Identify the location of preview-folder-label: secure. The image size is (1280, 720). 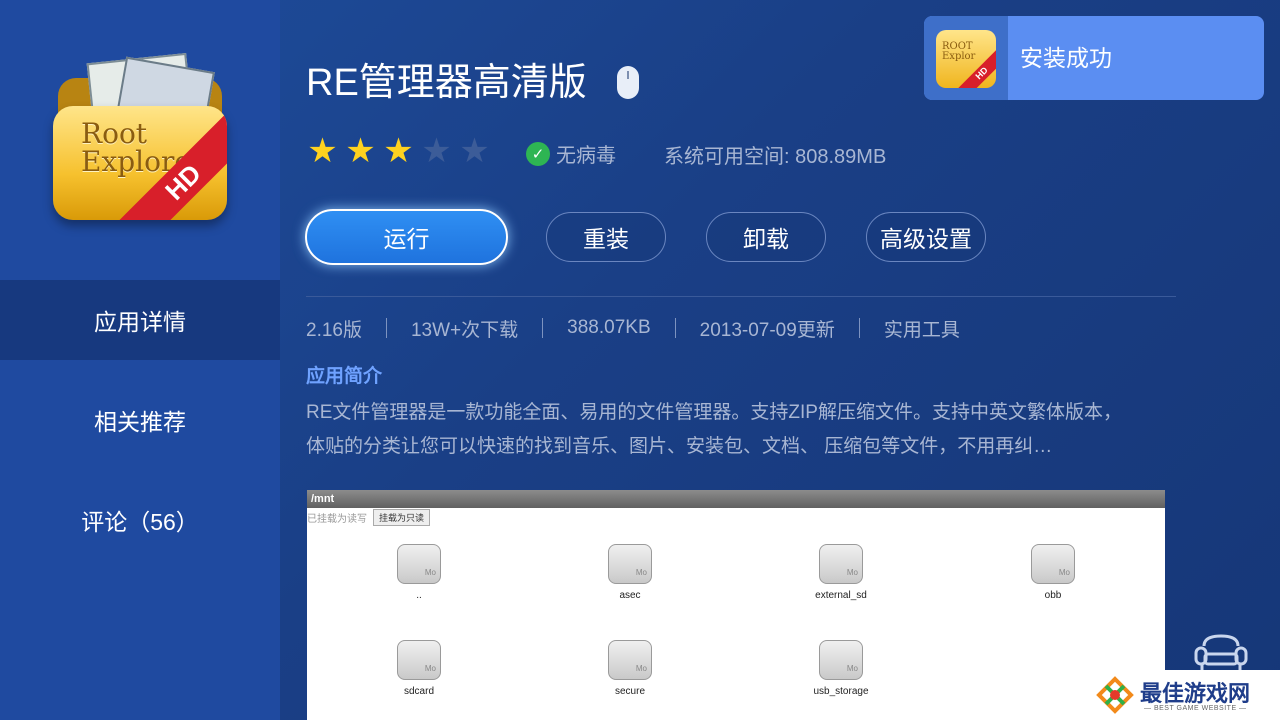
(629, 691).